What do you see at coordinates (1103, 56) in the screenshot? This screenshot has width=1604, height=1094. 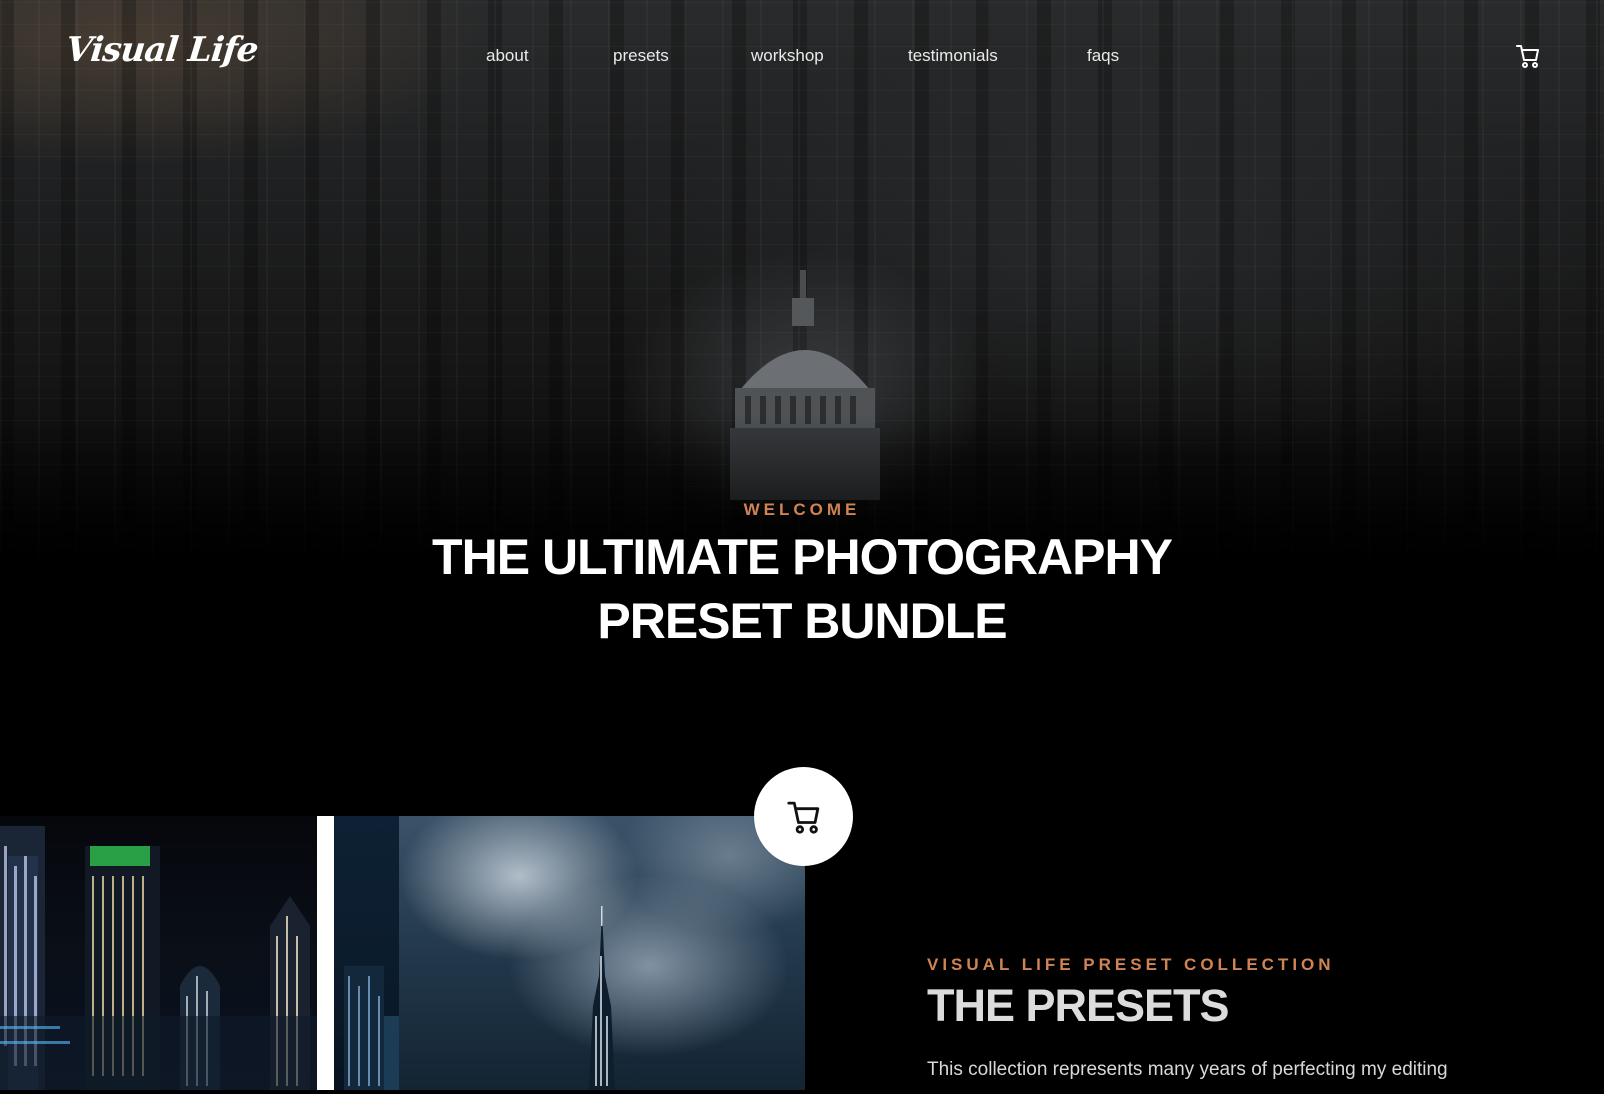 I see `nav-faqs: faqs` at bounding box center [1103, 56].